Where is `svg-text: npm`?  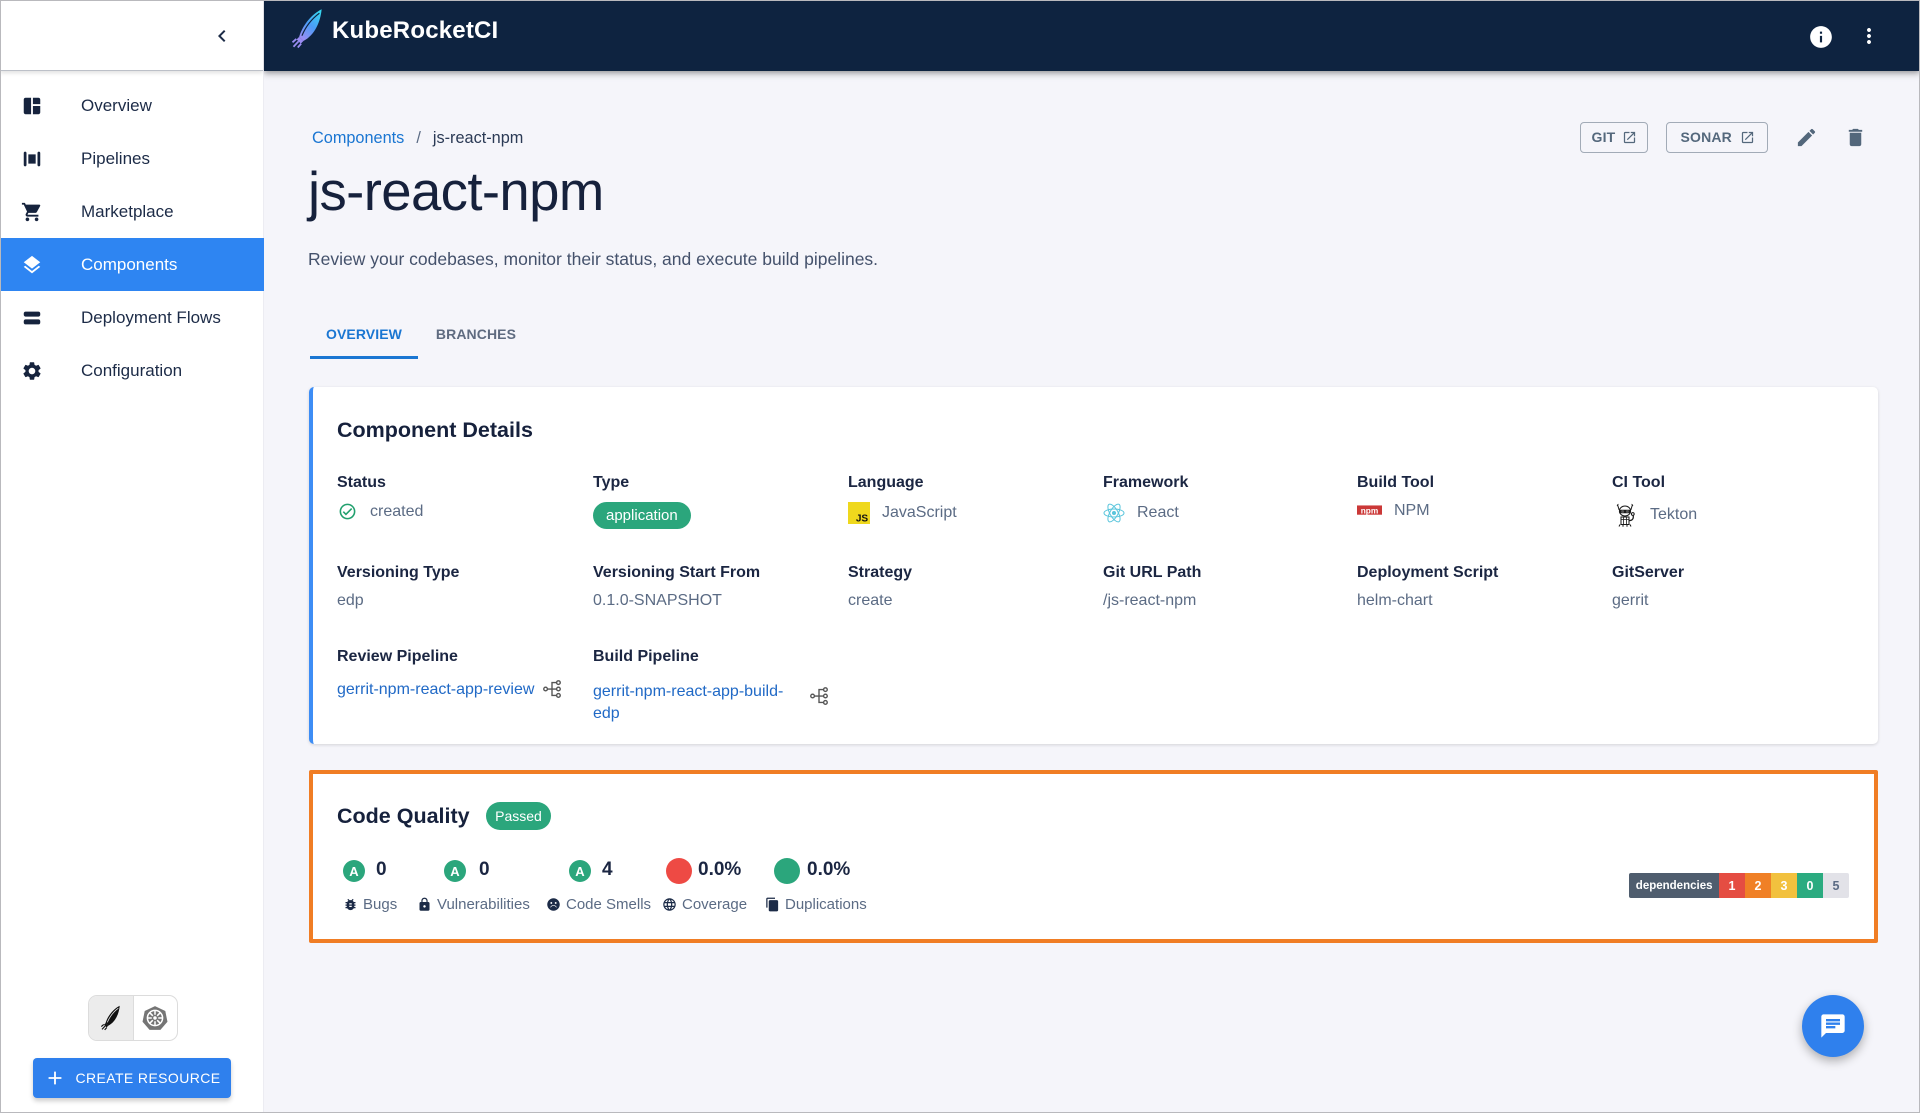 svg-text: npm is located at coordinates (1370, 510).